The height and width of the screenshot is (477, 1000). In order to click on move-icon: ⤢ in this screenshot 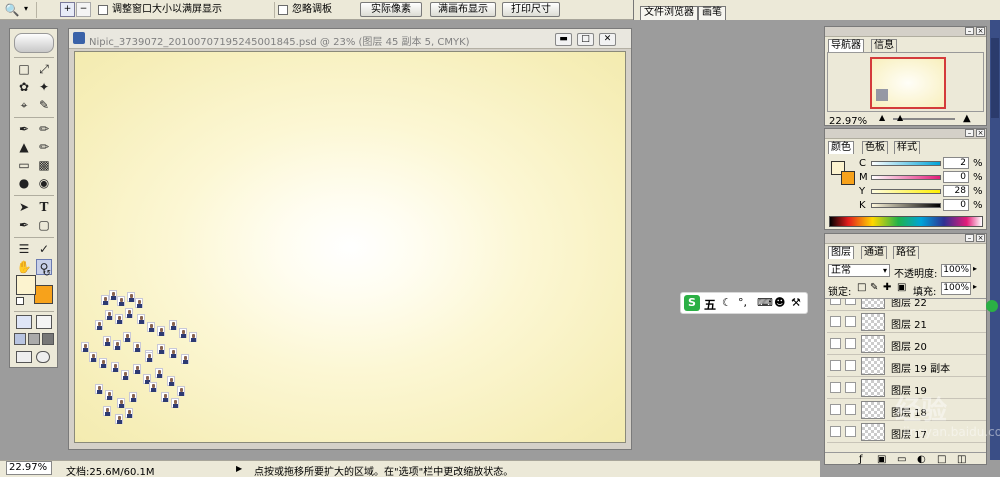, I will do `click(44, 69)`.